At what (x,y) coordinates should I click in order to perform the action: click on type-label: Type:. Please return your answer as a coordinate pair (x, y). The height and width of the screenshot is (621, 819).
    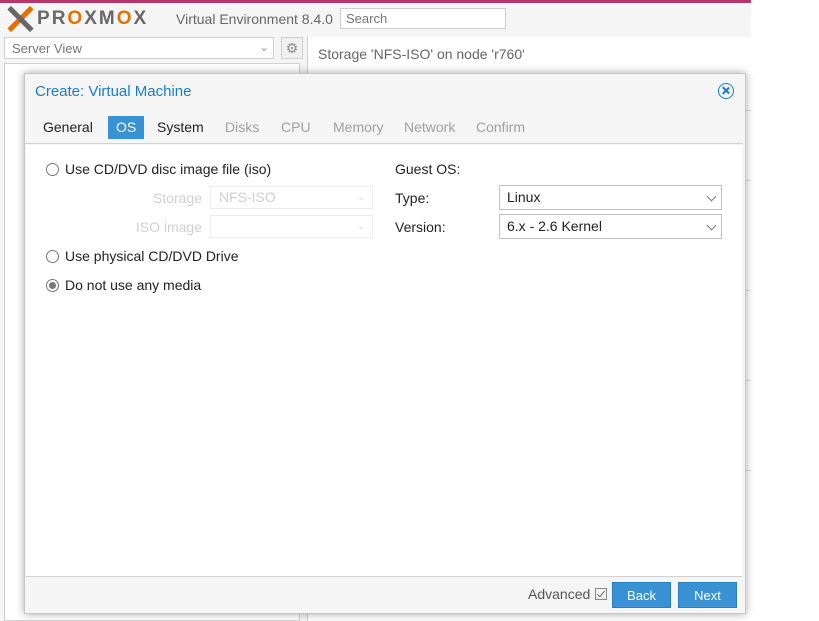
    Looking at the image, I should click on (412, 198).